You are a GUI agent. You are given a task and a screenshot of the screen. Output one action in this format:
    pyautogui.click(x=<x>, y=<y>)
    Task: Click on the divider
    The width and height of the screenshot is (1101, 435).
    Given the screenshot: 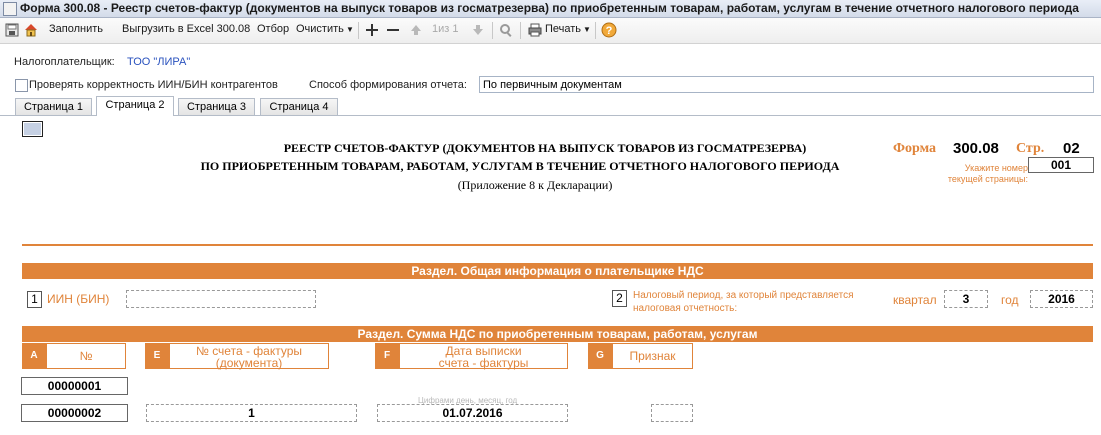 What is the action you would take?
    pyautogui.click(x=557, y=245)
    